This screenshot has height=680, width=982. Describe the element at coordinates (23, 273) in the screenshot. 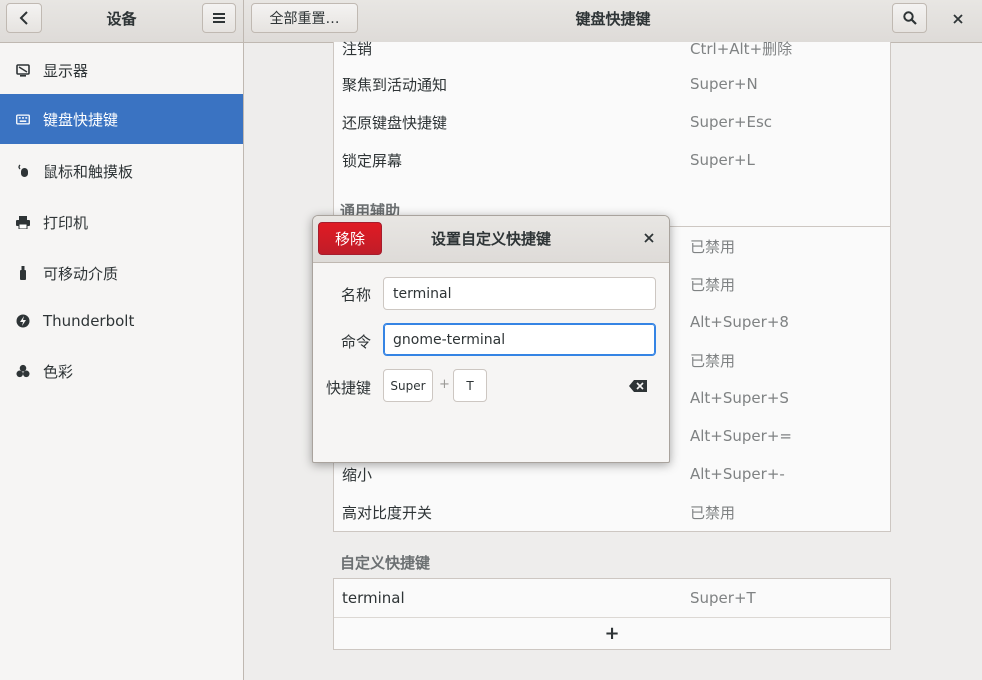

I see `removable-media-icon` at that location.